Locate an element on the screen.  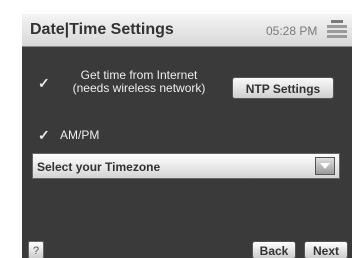
timezone-select: Select your Timezone is located at coordinates (186, 166).